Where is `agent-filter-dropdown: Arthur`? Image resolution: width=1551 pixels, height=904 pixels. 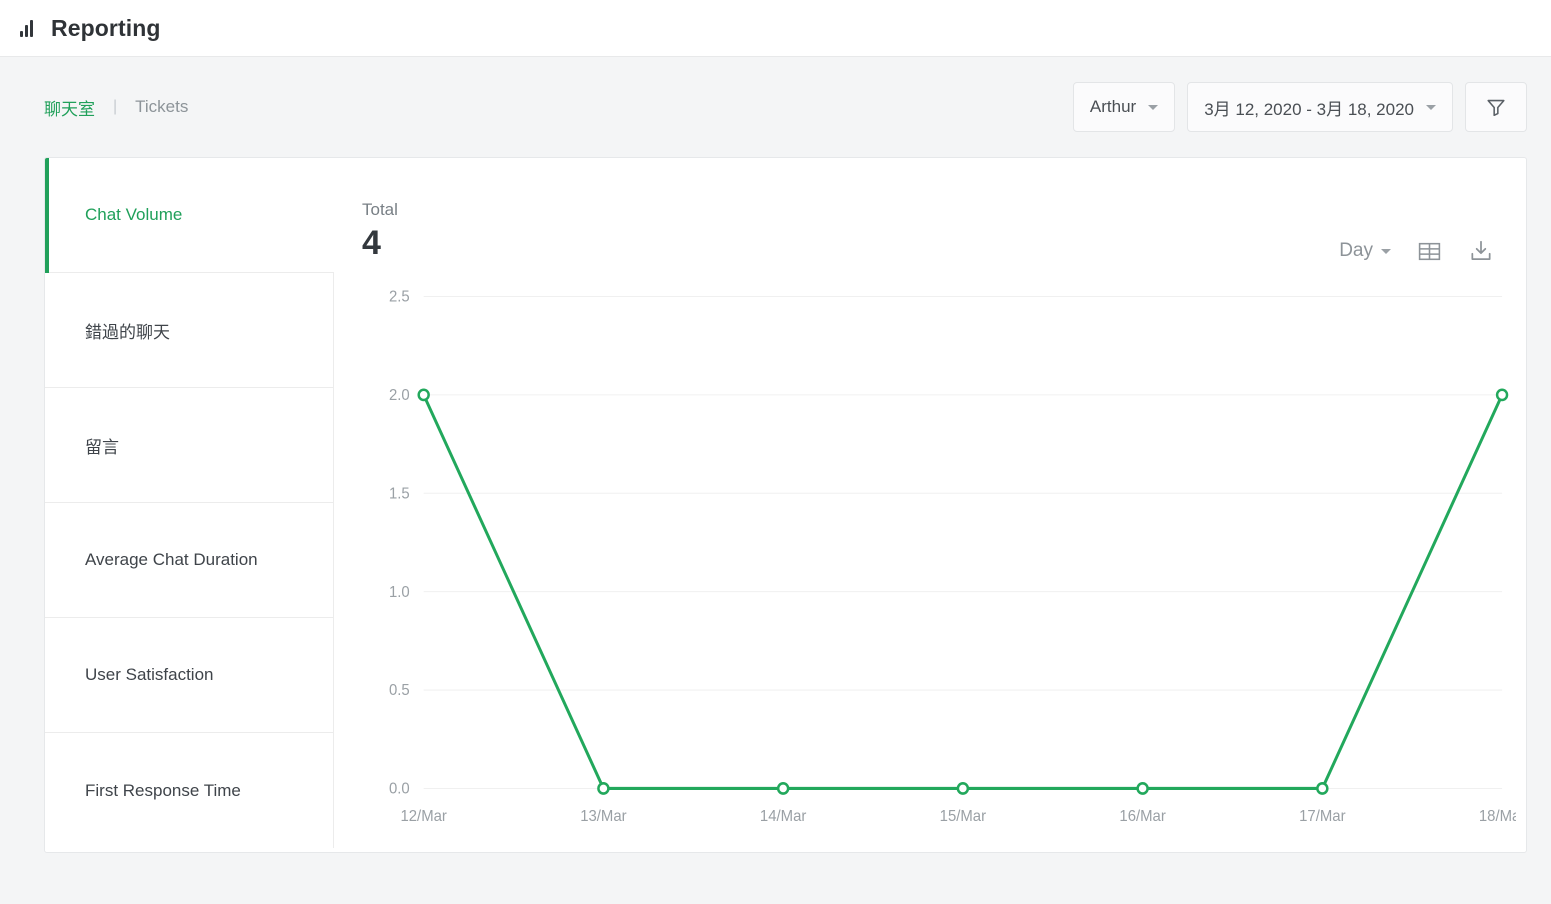
agent-filter-dropdown: Arthur is located at coordinates (1124, 107).